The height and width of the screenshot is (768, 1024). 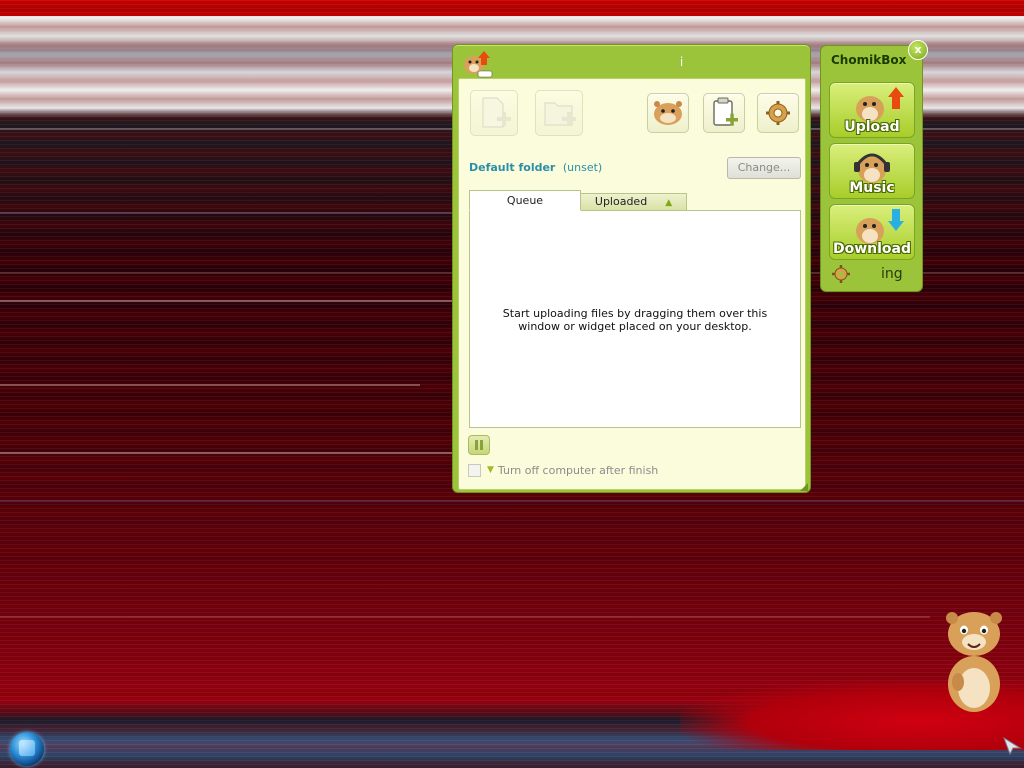 I want to click on settings-button, so click(x=778, y=113).